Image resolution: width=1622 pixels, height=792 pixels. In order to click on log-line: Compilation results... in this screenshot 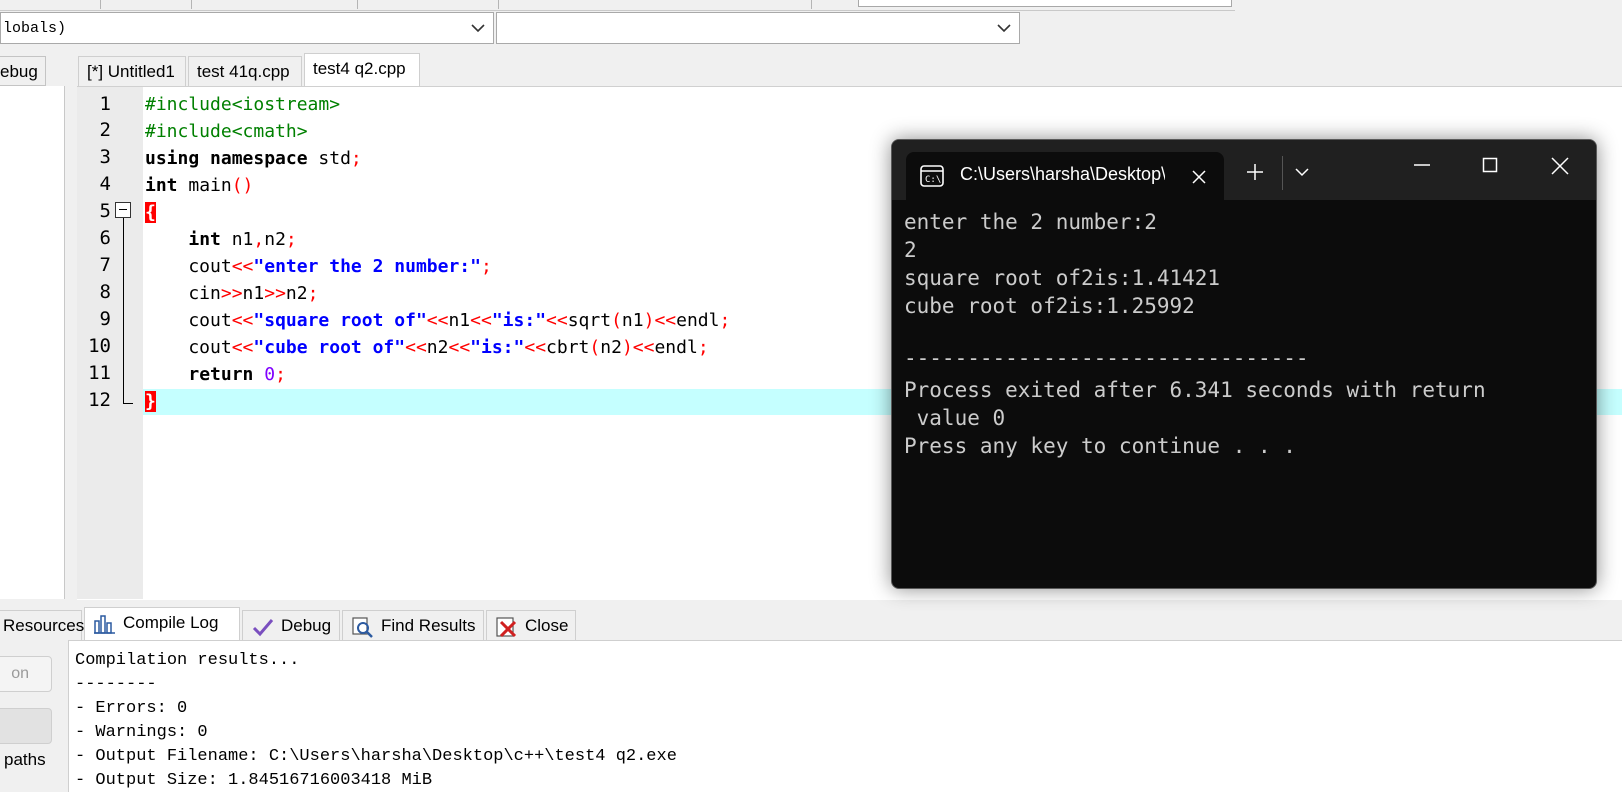, I will do `click(187, 660)`.